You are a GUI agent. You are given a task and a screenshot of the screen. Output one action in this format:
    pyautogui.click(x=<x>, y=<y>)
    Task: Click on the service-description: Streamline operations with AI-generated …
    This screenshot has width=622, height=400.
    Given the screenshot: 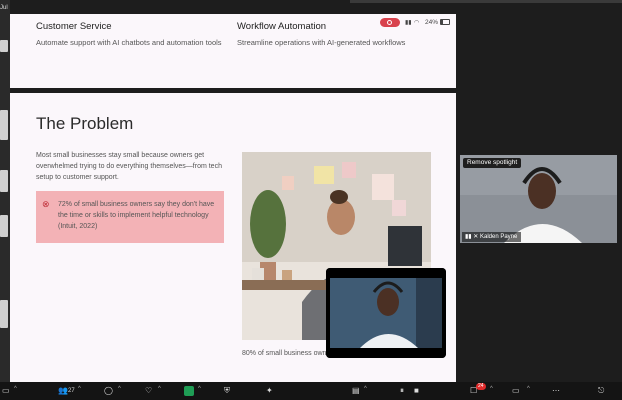 What is the action you would take?
    pyautogui.click(x=321, y=42)
    